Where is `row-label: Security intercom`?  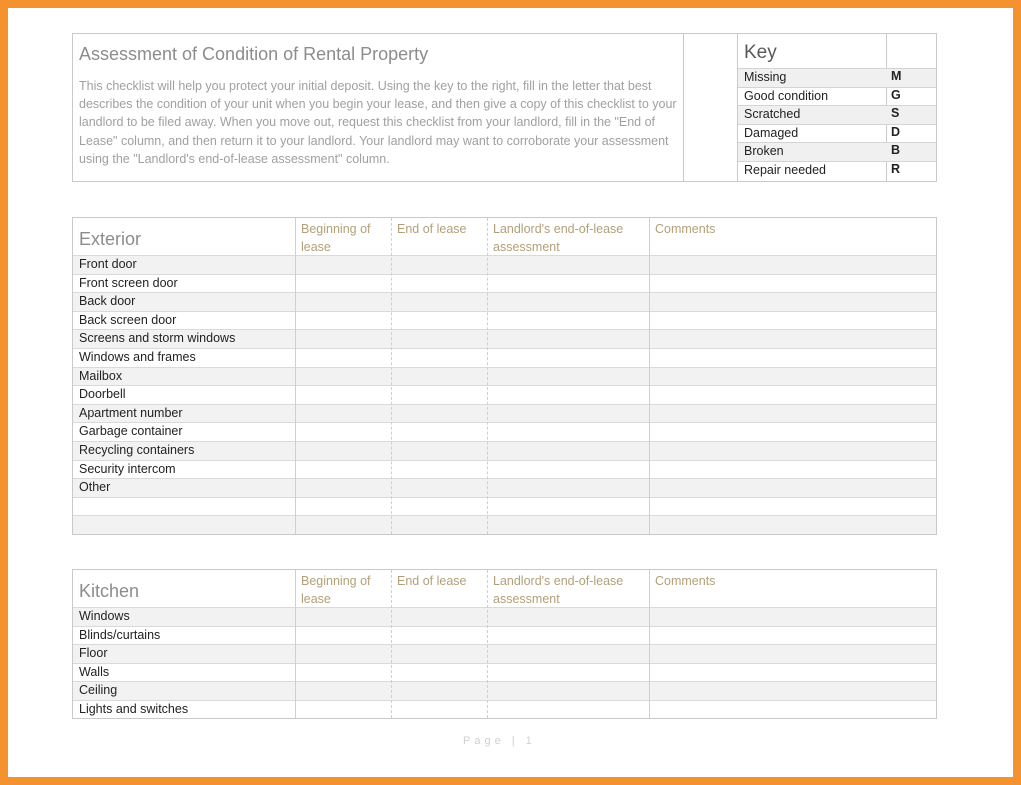 row-label: Security intercom is located at coordinates (127, 468).